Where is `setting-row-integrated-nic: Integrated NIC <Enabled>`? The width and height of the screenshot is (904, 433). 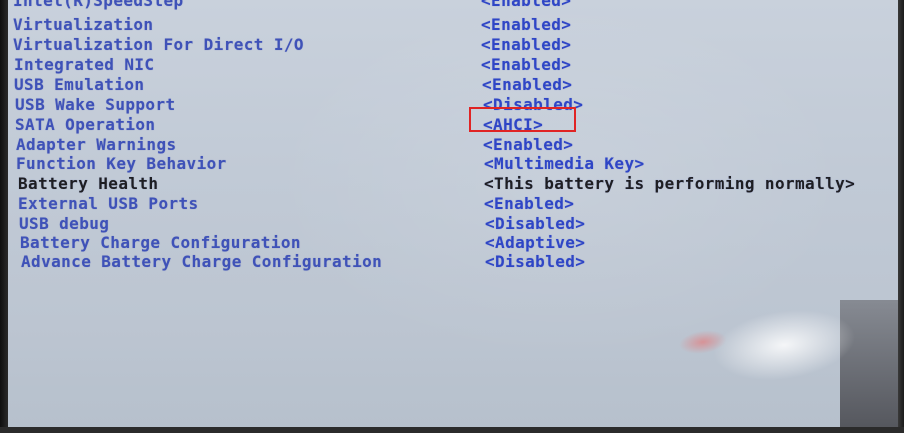
setting-row-integrated-nic: Integrated NIC <Enabled> is located at coordinates (452, 65).